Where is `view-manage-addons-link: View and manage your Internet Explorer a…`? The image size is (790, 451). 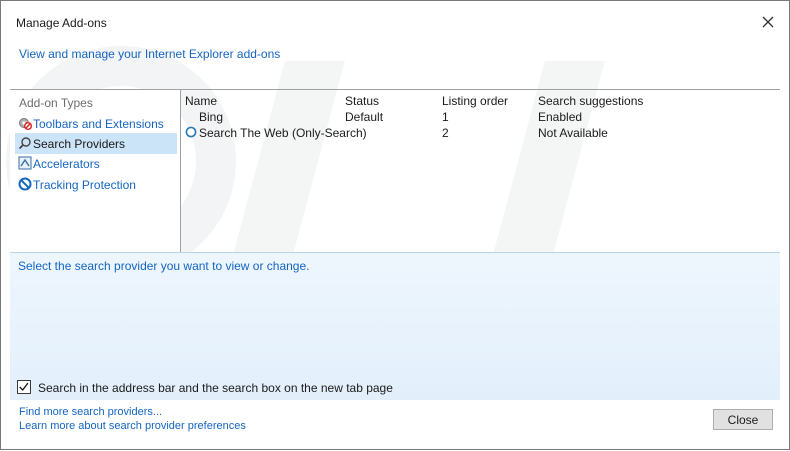
view-manage-addons-link: View and manage your Internet Explorer a… is located at coordinates (149, 54).